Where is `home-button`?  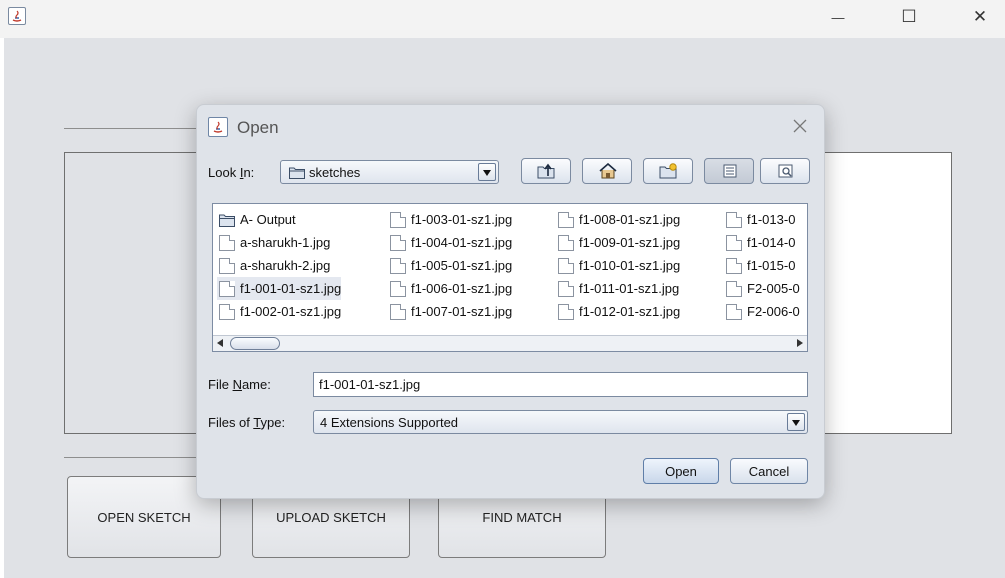 home-button is located at coordinates (607, 171).